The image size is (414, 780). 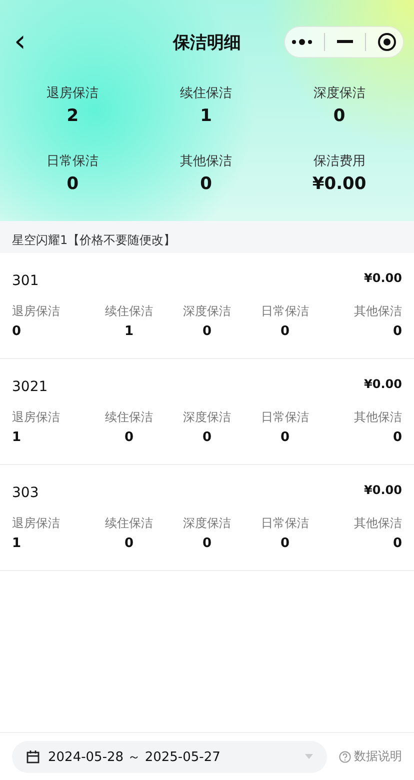 What do you see at coordinates (345, 756) in the screenshot?
I see `help-icon` at bounding box center [345, 756].